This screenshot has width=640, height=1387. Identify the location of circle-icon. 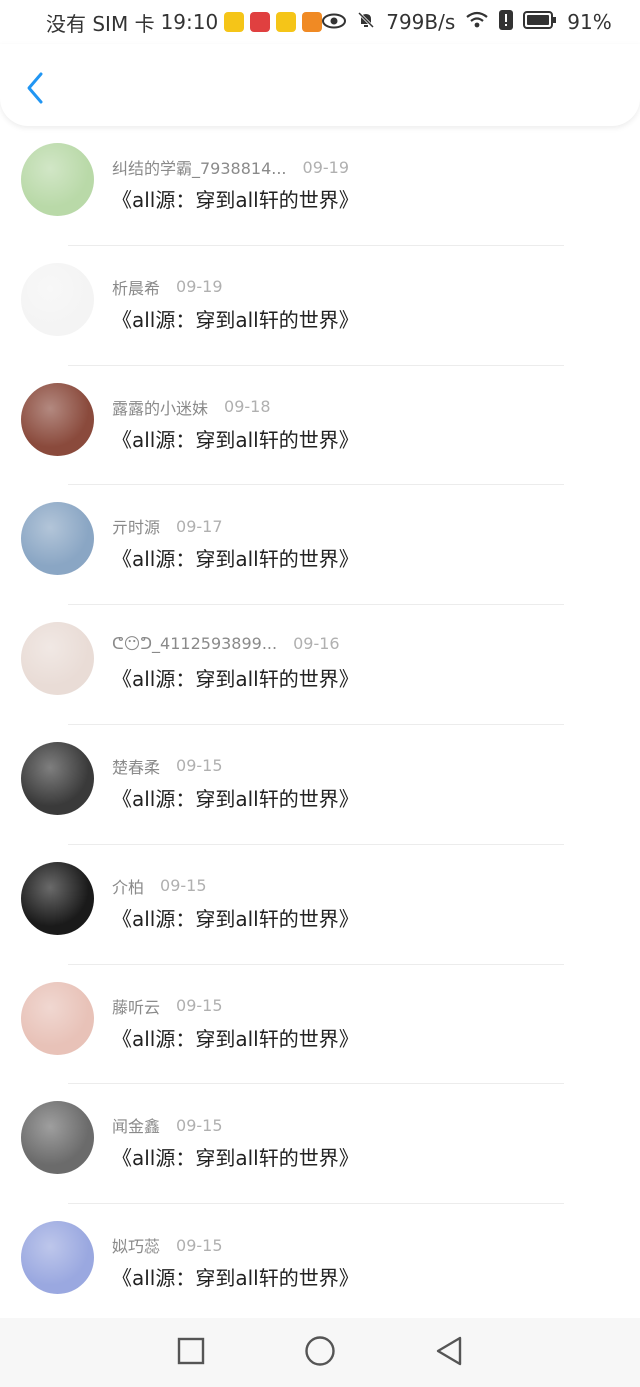
(320, 1353).